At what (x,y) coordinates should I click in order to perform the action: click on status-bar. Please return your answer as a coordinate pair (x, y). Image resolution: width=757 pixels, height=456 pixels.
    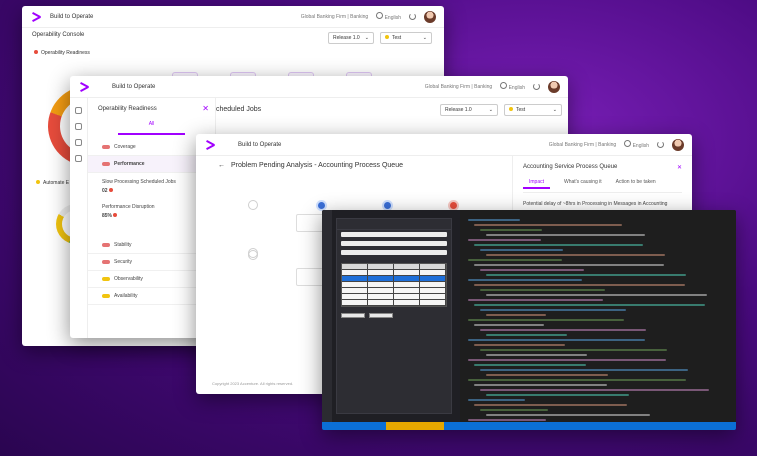
    Looking at the image, I should click on (529, 426).